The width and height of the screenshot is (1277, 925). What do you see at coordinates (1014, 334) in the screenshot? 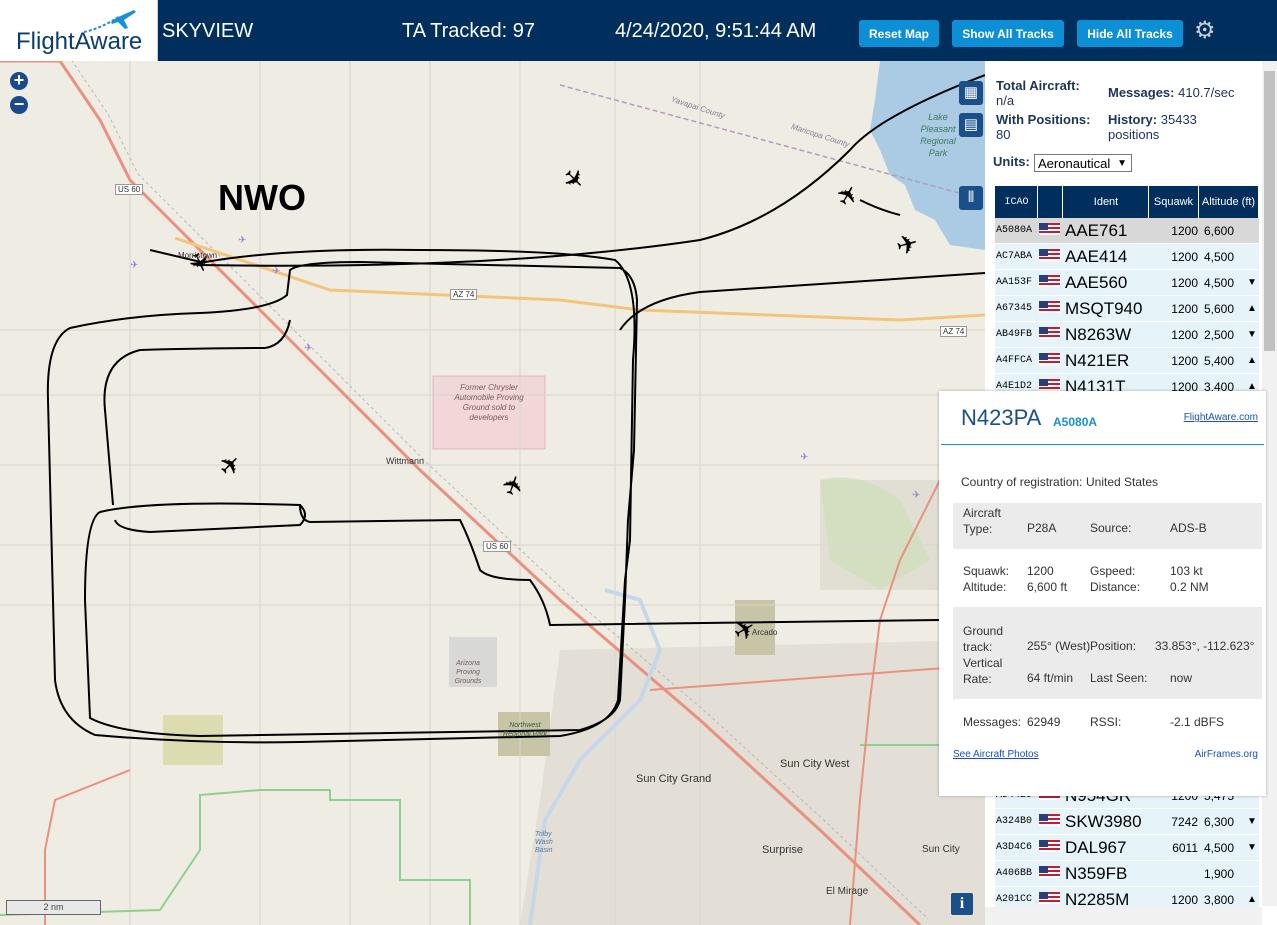
I see `row-icao: AB49FB` at bounding box center [1014, 334].